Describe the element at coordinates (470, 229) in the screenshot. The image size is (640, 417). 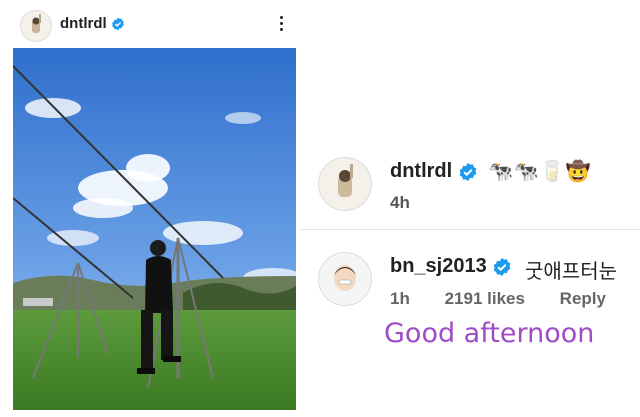
I see `comment-divider` at that location.